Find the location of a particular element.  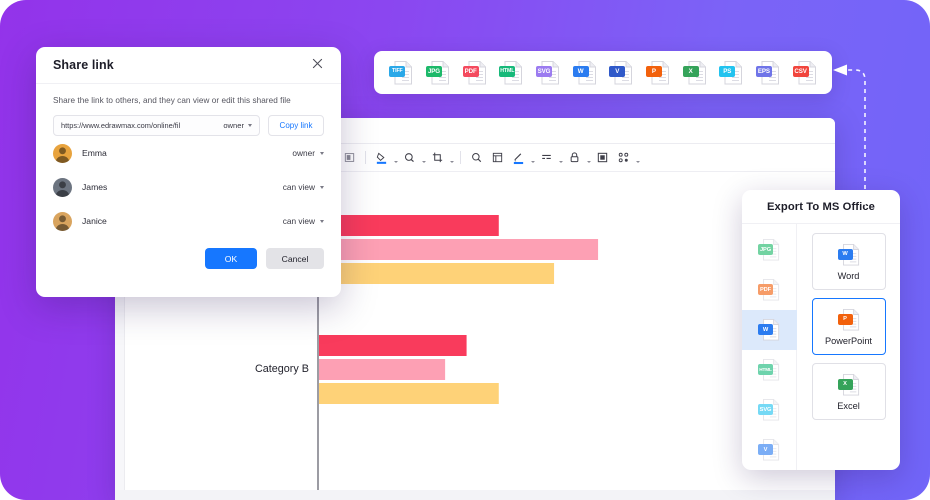

file-badge-x: X is located at coordinates (845, 384).